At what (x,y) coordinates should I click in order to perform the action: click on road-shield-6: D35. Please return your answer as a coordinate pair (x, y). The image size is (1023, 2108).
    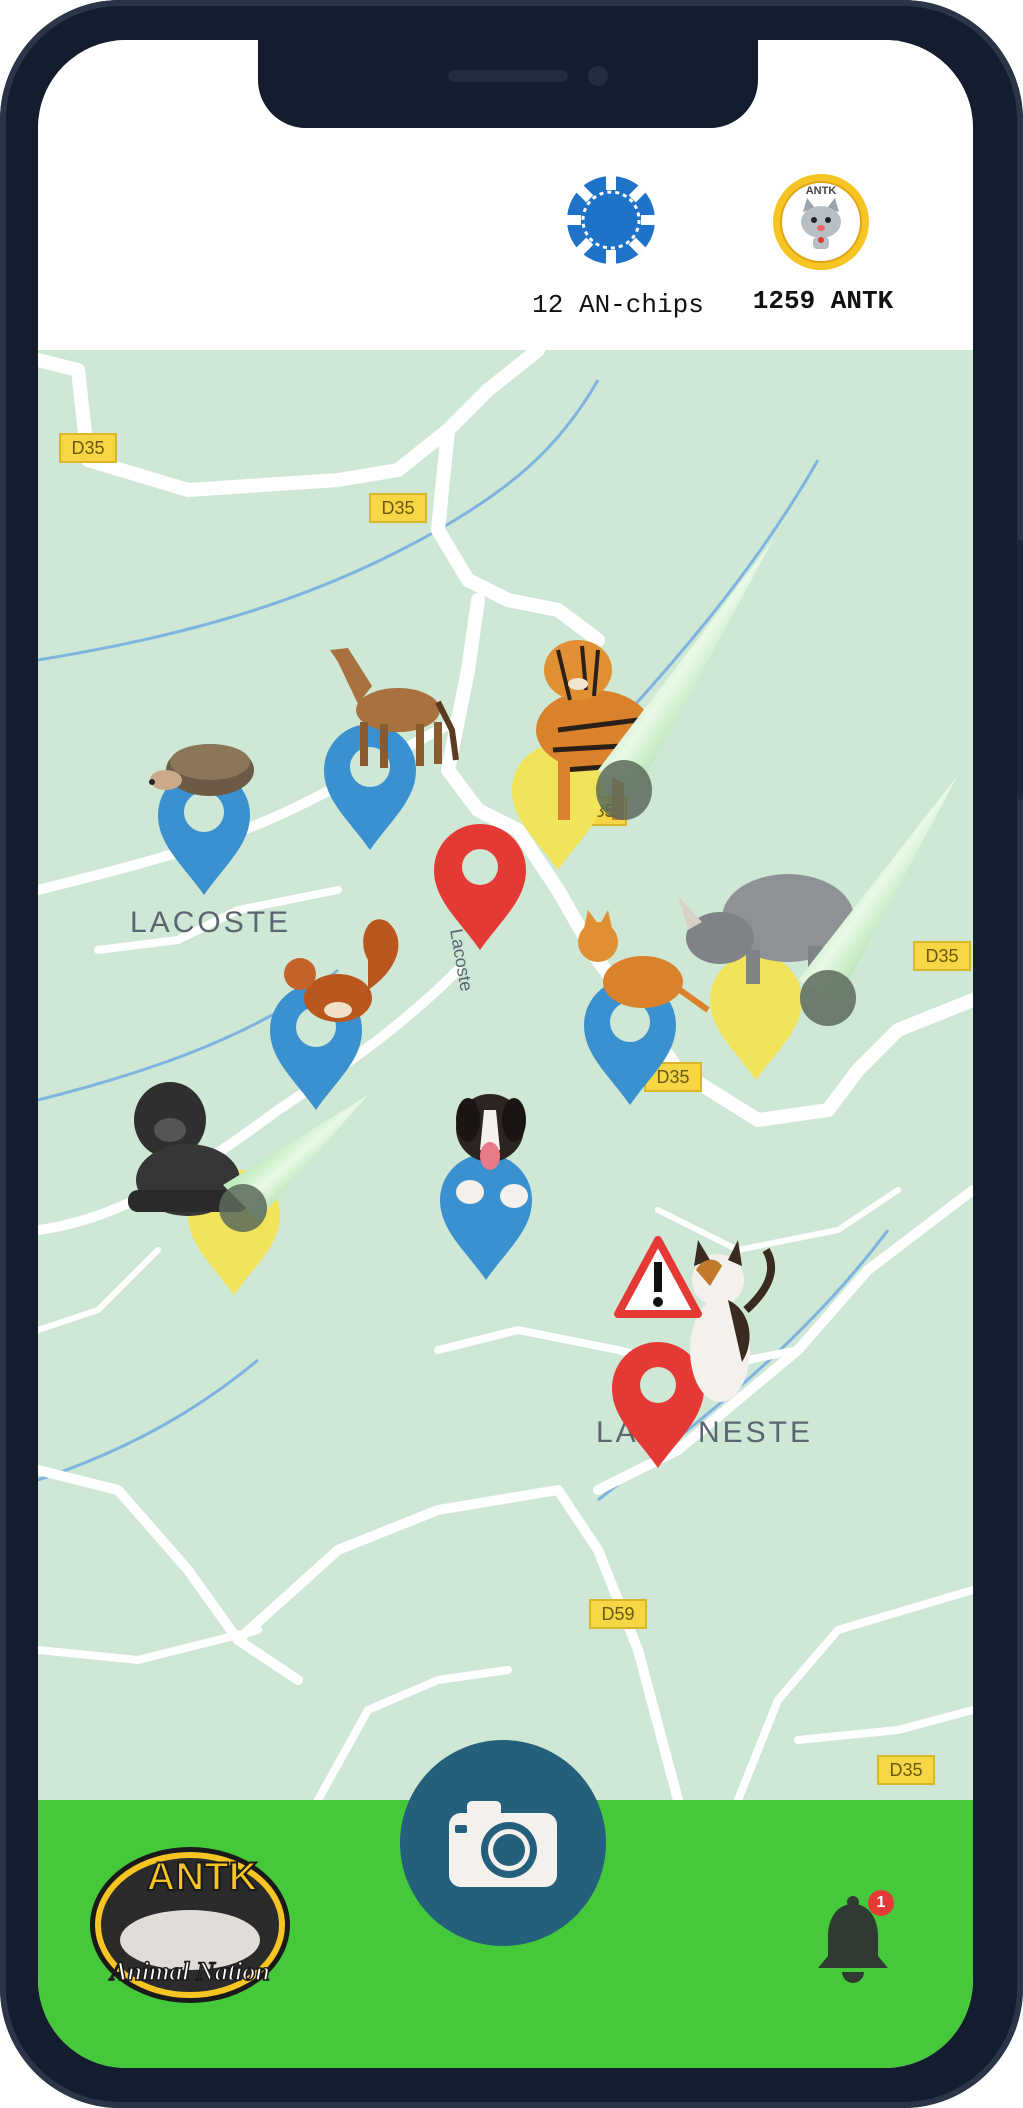
    Looking at the image, I should click on (906, 1770).